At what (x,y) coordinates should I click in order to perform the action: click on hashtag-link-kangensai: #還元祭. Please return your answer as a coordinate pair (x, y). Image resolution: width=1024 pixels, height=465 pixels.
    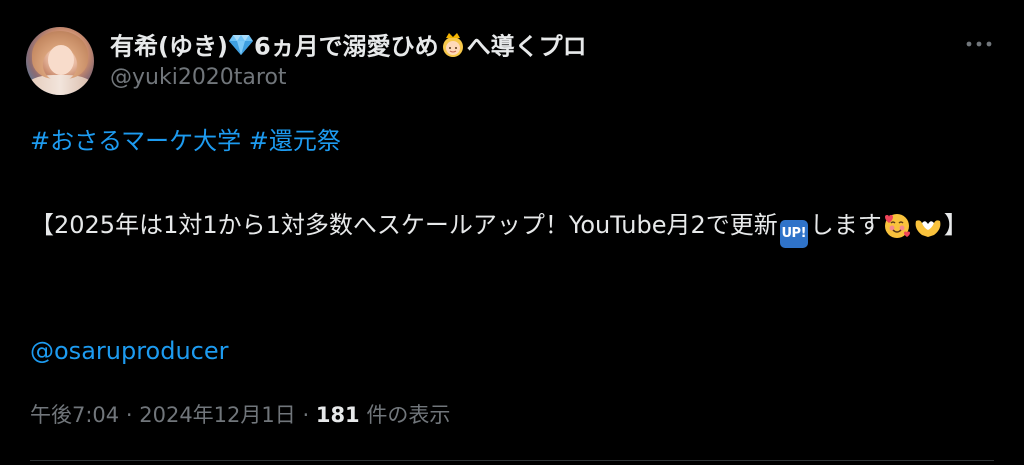
    Looking at the image, I should click on (295, 141).